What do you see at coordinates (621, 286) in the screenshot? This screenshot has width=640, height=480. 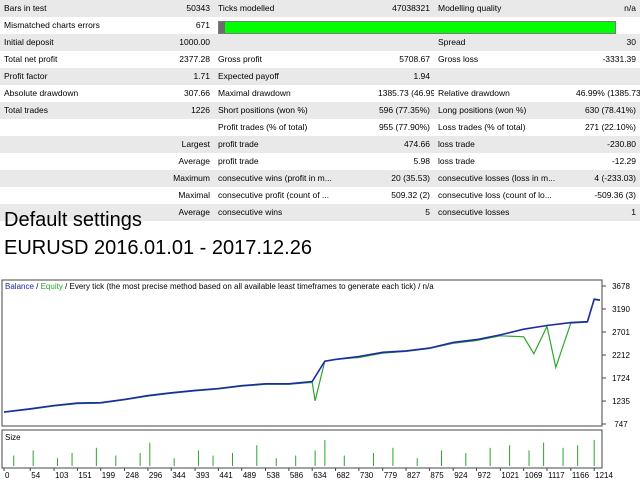 I see `y-tick-label: 3678` at bounding box center [621, 286].